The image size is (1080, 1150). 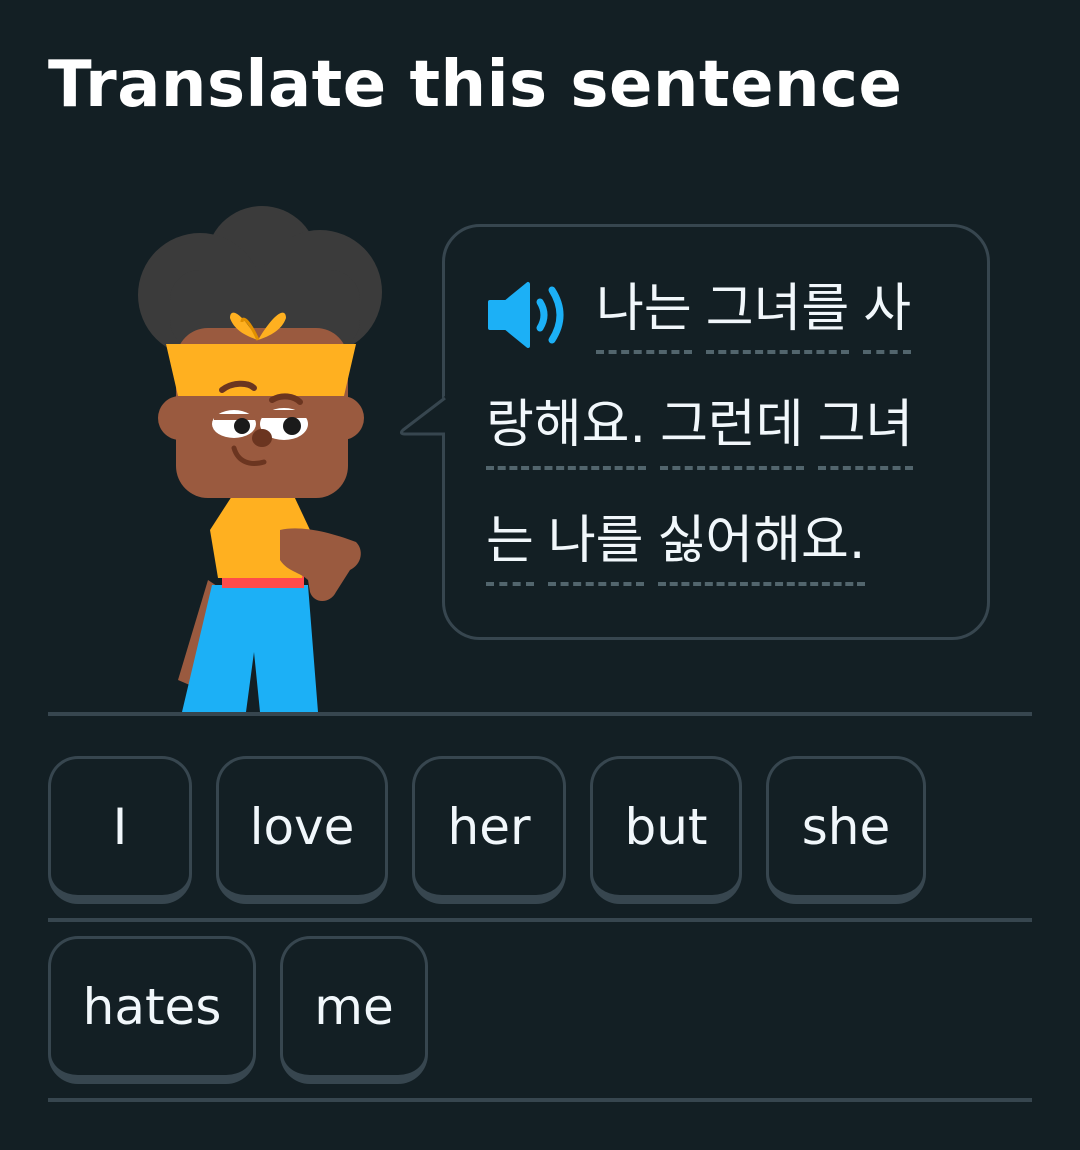 What do you see at coordinates (777, 316) in the screenshot?
I see `prompt-word: 그녀를` at bounding box center [777, 316].